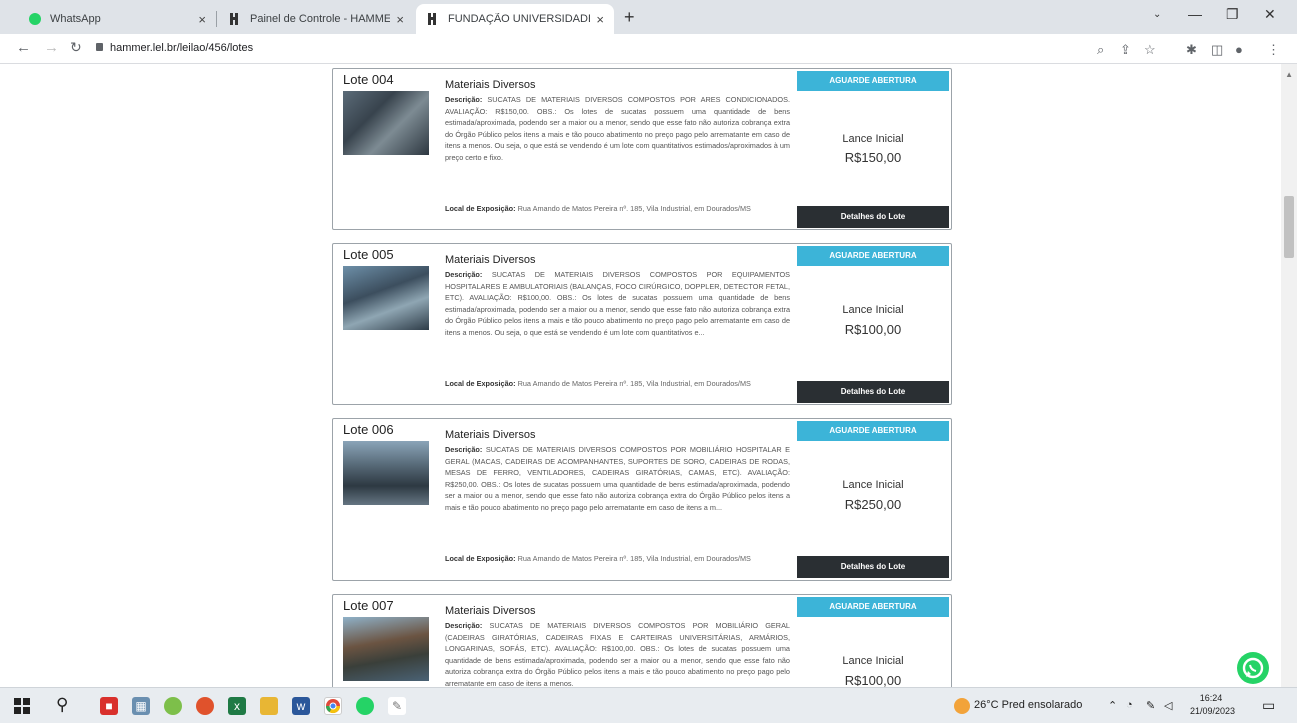 The height and width of the screenshot is (723, 1297). Describe the element at coordinates (397, 706) in the screenshot. I see `pen-app-icon: ✎` at that location.